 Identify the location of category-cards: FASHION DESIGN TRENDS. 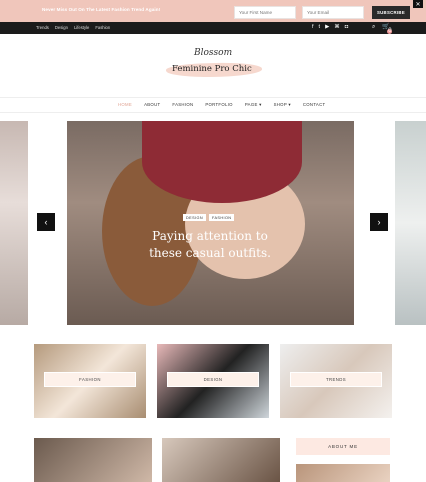
(213, 381).